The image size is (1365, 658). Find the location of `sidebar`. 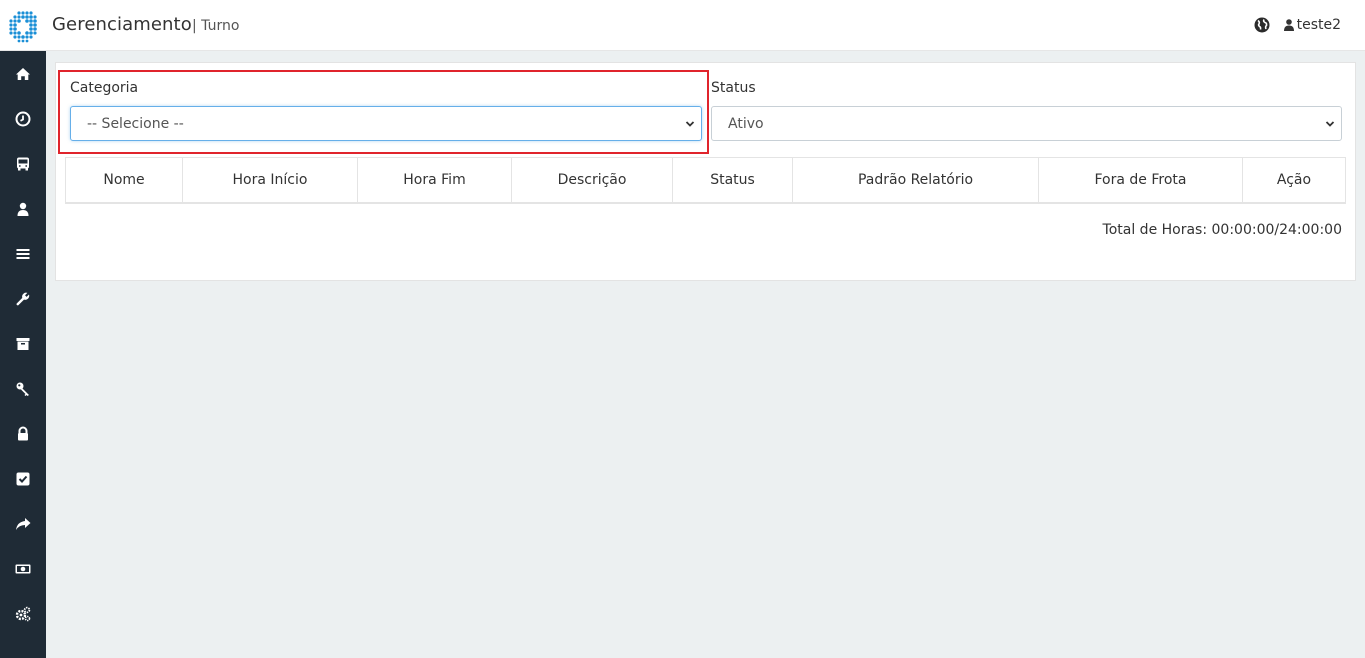

sidebar is located at coordinates (23, 354).